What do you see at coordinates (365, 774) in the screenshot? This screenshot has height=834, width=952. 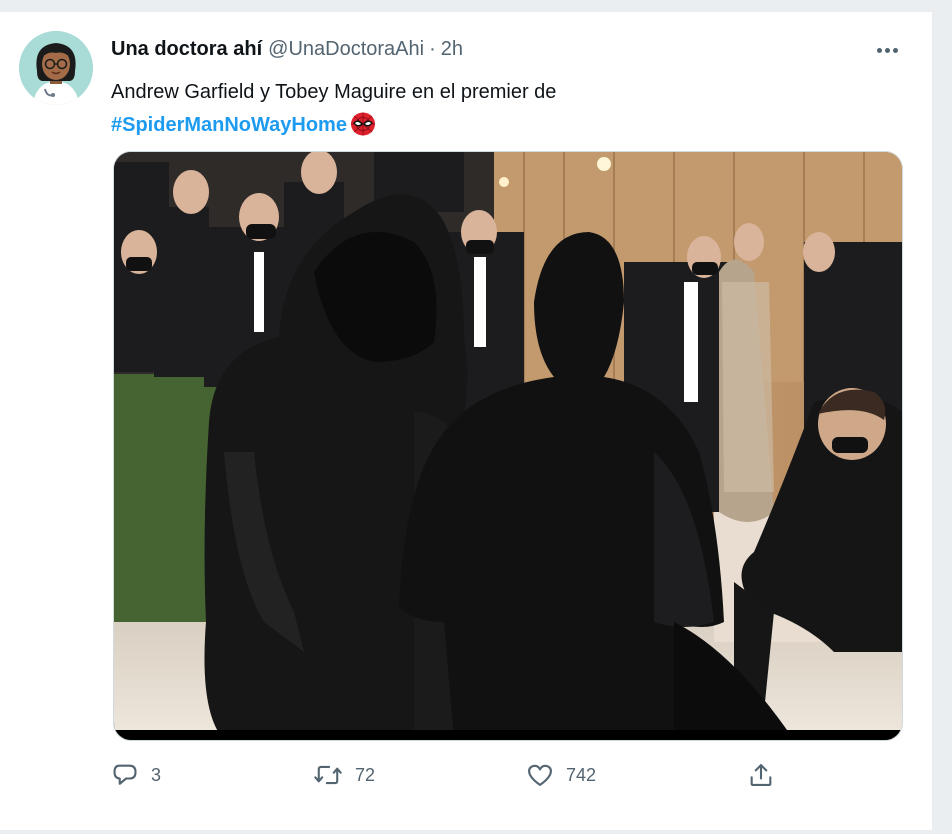 I see `retweet-count: 72` at bounding box center [365, 774].